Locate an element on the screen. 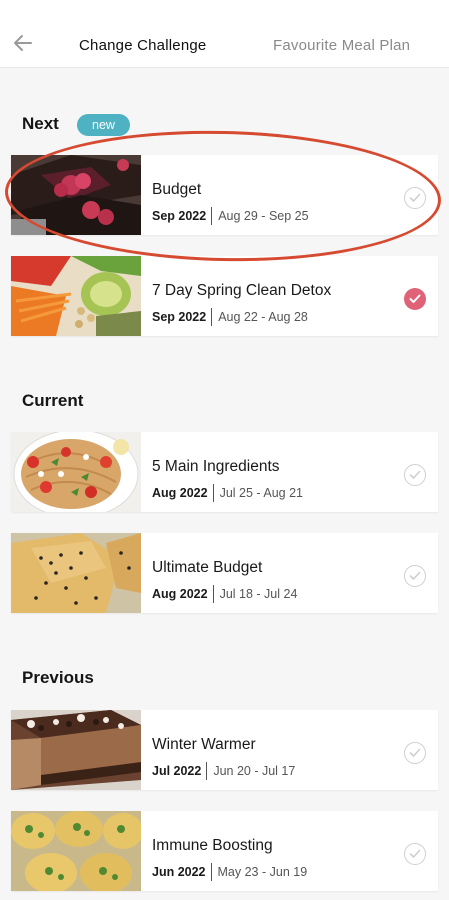  top-navigation: Change Challenge Favourite Meal Plan is located at coordinates (224, 34).